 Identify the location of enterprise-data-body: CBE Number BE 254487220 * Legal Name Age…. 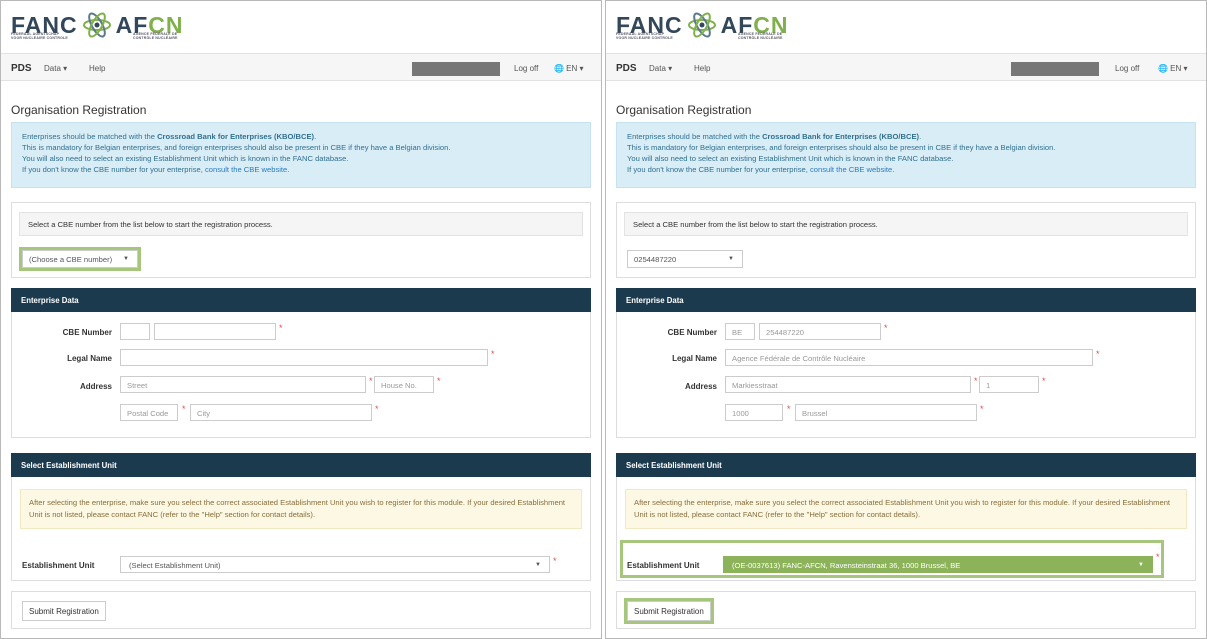
(906, 375).